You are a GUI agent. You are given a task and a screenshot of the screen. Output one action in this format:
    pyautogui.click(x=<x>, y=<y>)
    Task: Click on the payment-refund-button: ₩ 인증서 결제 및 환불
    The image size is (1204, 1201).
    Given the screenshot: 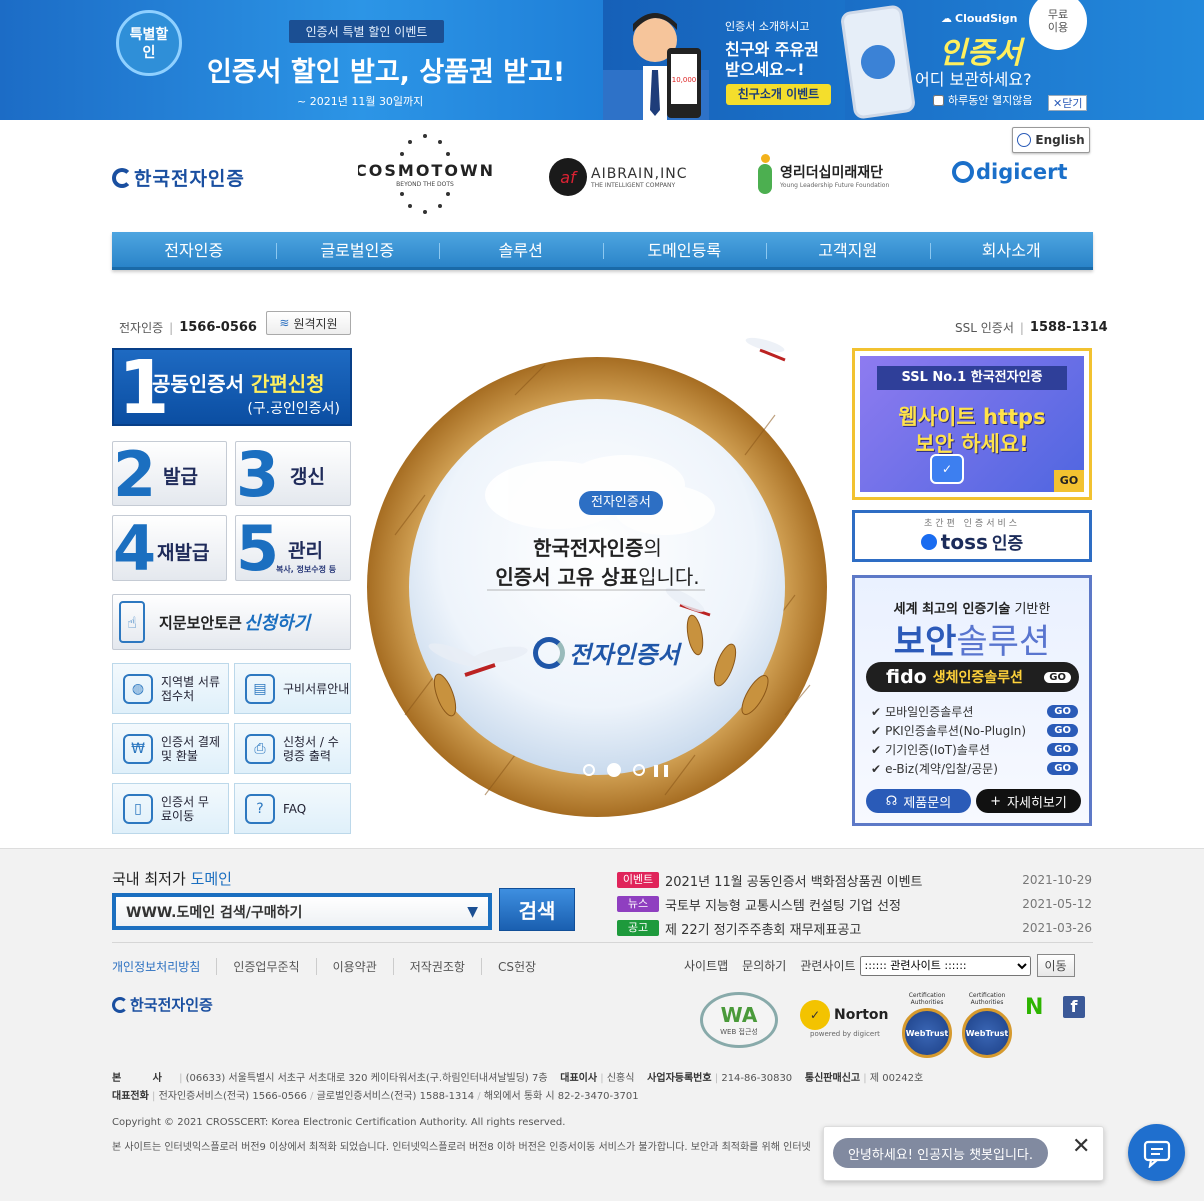 What is the action you would take?
    pyautogui.click(x=170, y=748)
    